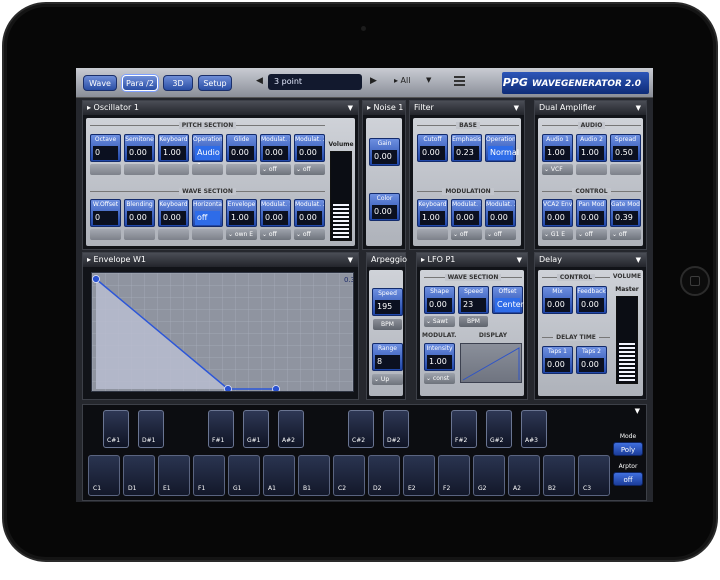 The width and height of the screenshot is (720, 580). Describe the element at coordinates (432, 218) in the screenshot. I see `filter-mod-knob-value: 1.00` at that location.